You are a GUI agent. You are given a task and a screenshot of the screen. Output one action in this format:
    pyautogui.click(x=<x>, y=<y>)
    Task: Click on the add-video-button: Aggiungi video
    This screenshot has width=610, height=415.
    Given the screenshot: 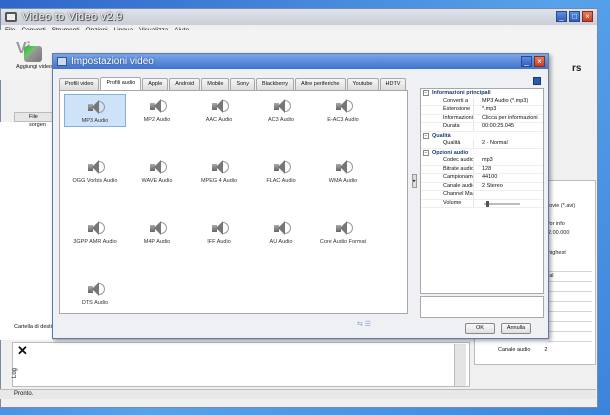 What is the action you would take?
    pyautogui.click(x=34, y=58)
    